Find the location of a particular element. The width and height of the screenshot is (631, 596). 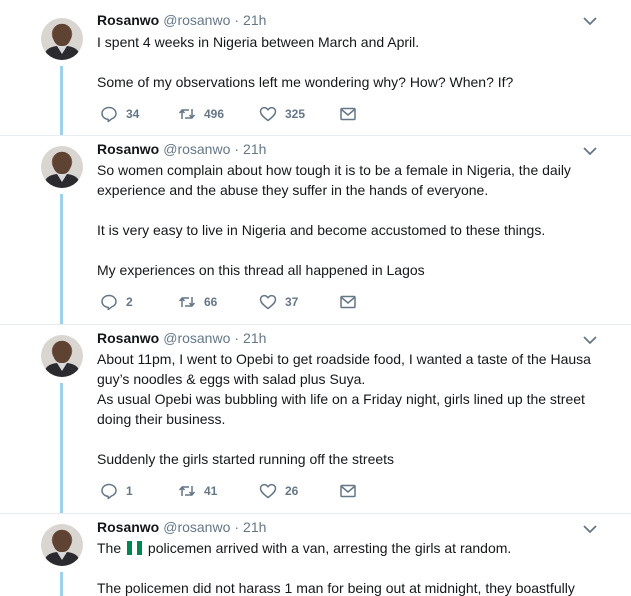

like-count: 26 is located at coordinates (292, 491).